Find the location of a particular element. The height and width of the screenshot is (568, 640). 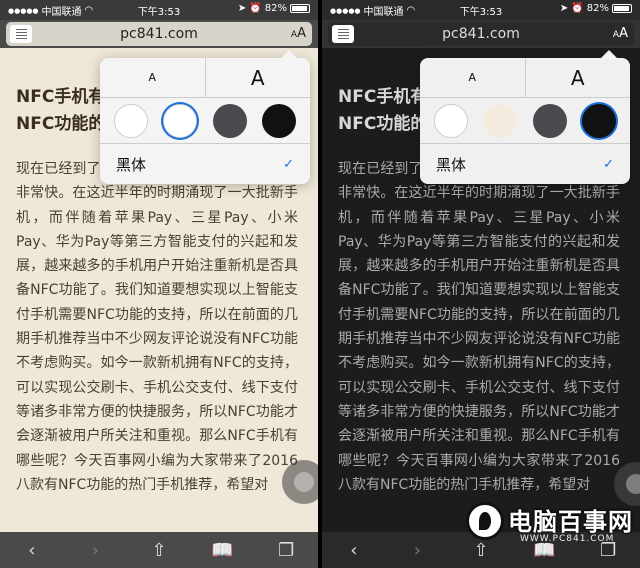

tabs-icon: ❐ is located at coordinates (286, 550).